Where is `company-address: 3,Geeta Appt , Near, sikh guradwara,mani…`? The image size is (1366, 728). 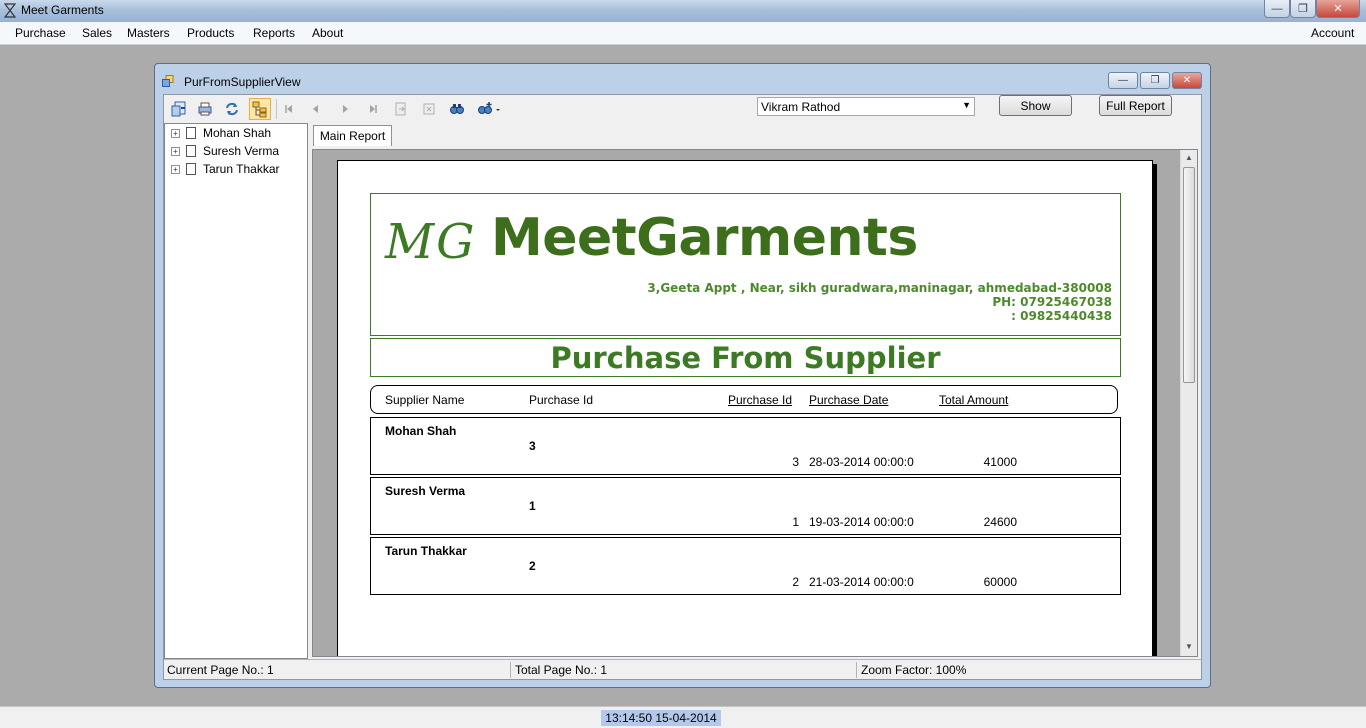
company-address: 3,Geeta Appt , Near, sikh guradwara,mani… is located at coordinates (879, 288).